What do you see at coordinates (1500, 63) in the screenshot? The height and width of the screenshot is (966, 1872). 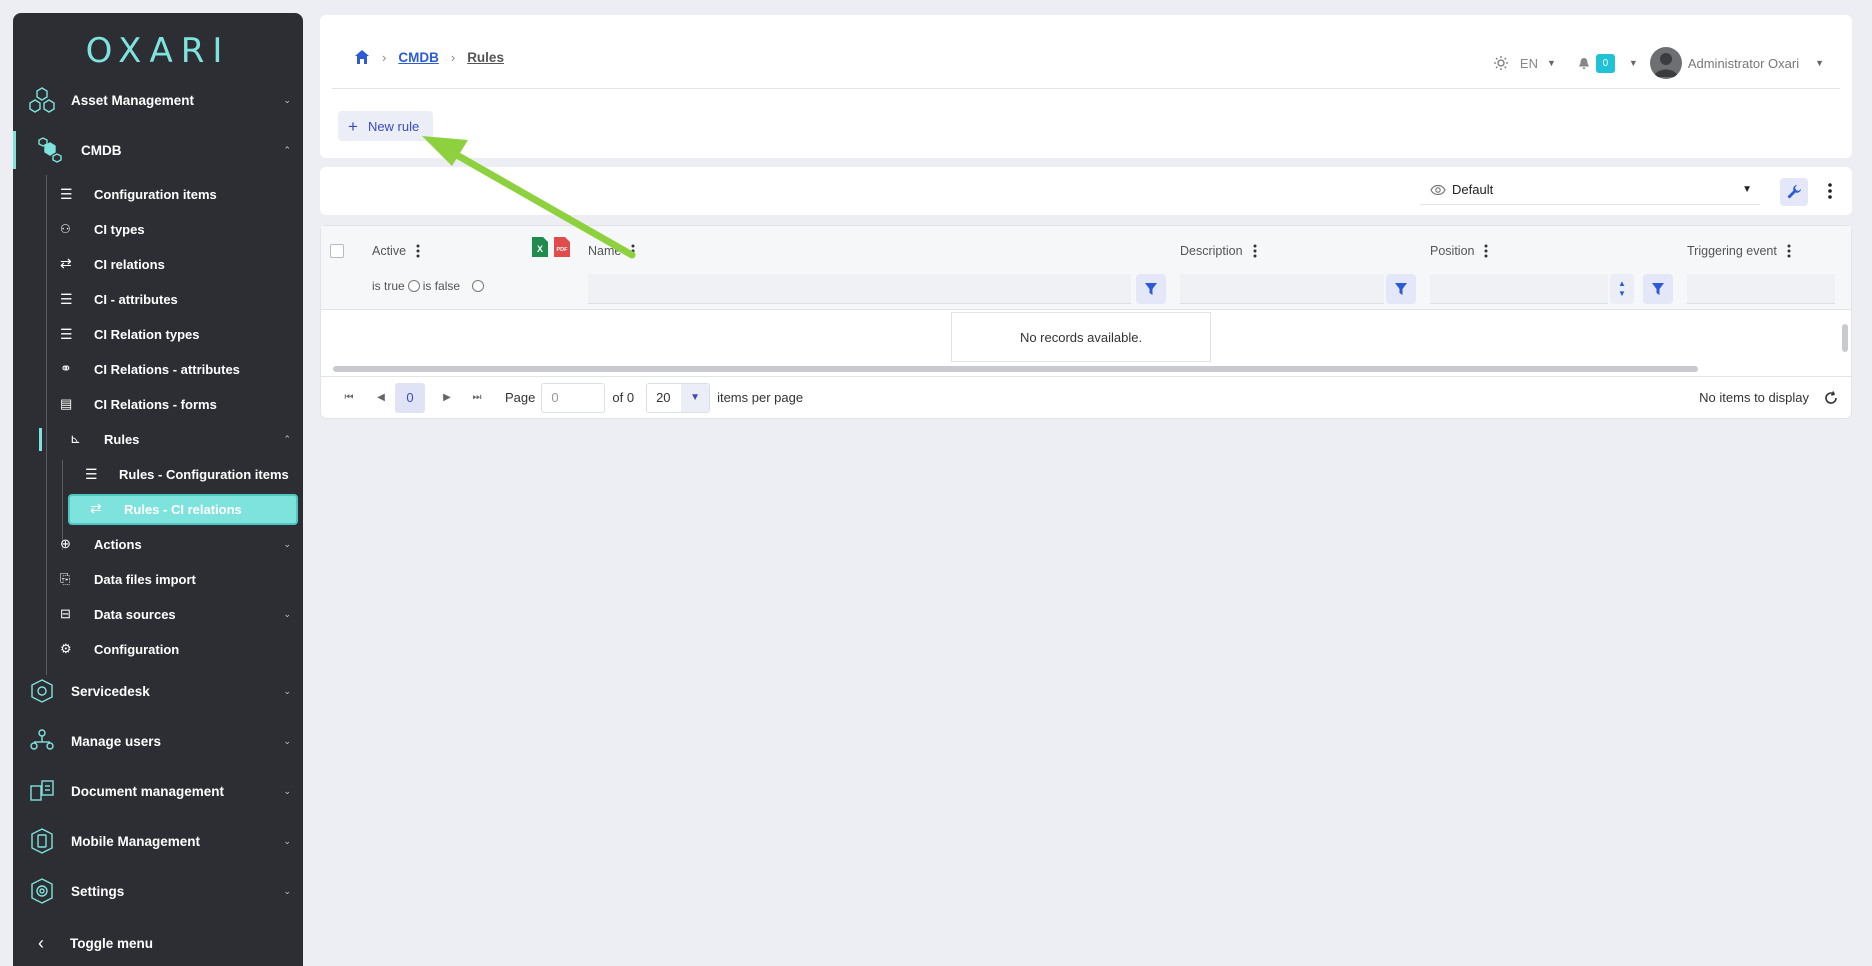 I see `theme-sun-icon` at bounding box center [1500, 63].